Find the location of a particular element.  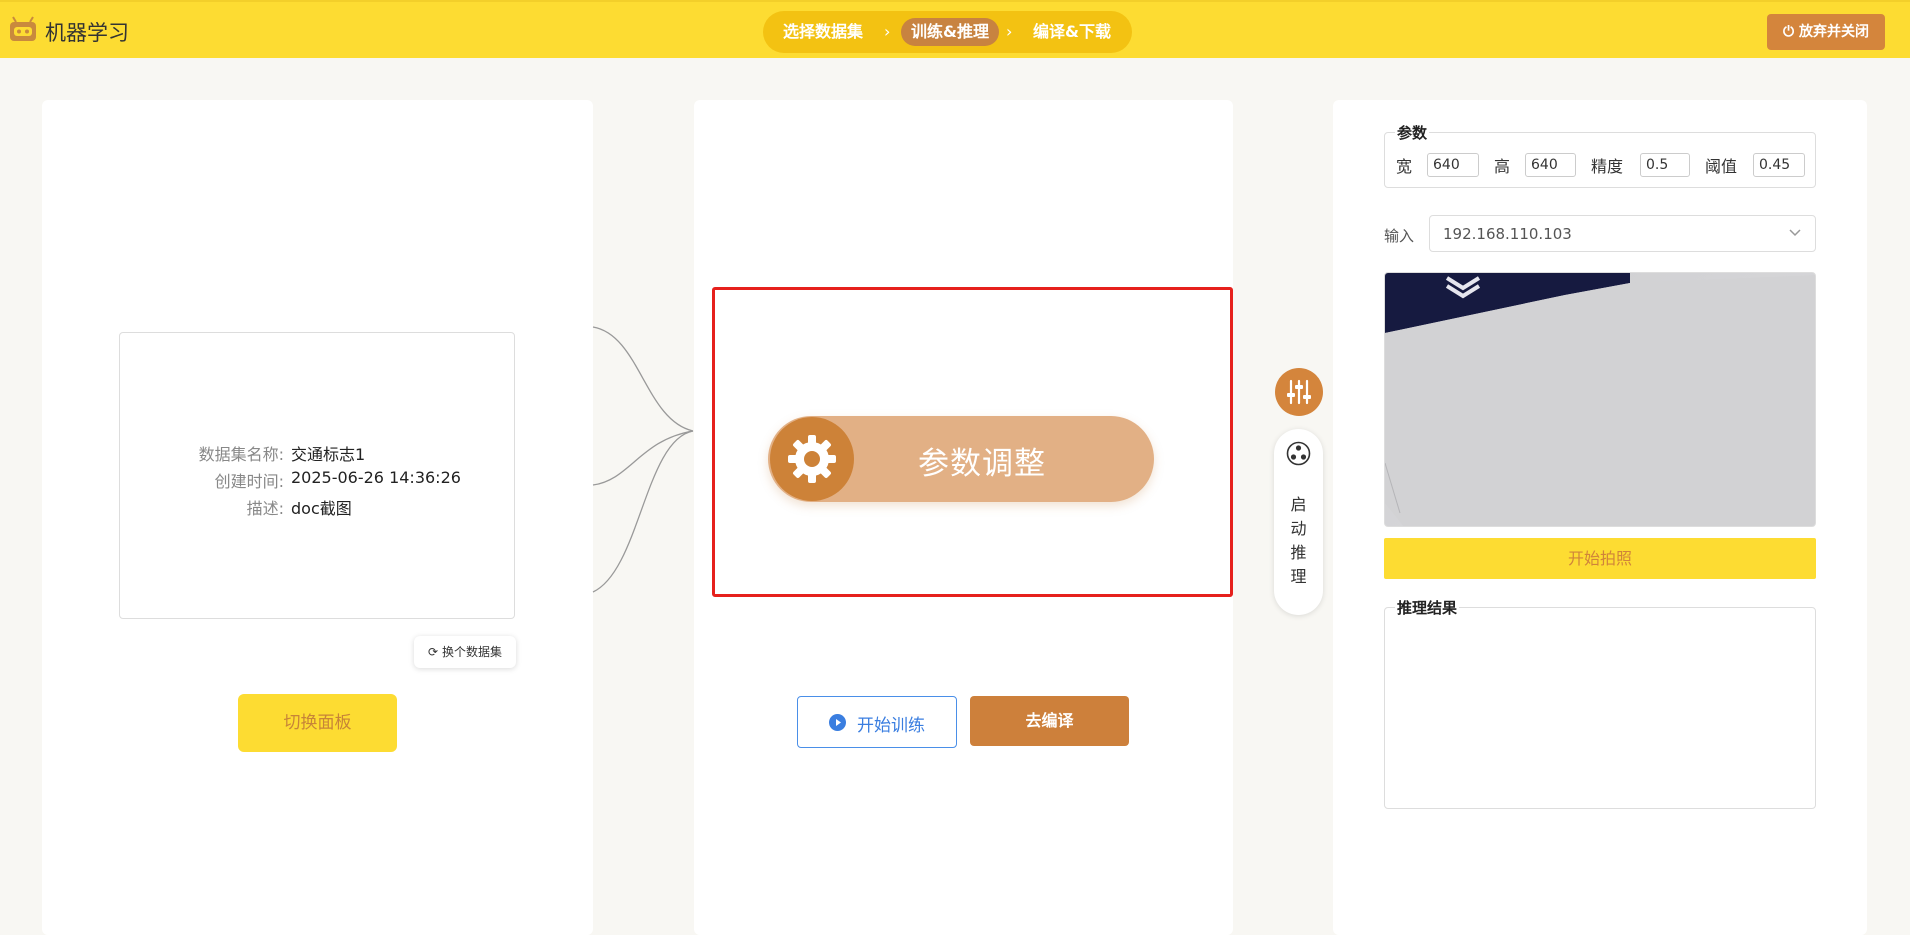

precision-label: 精度 is located at coordinates (1607, 166).